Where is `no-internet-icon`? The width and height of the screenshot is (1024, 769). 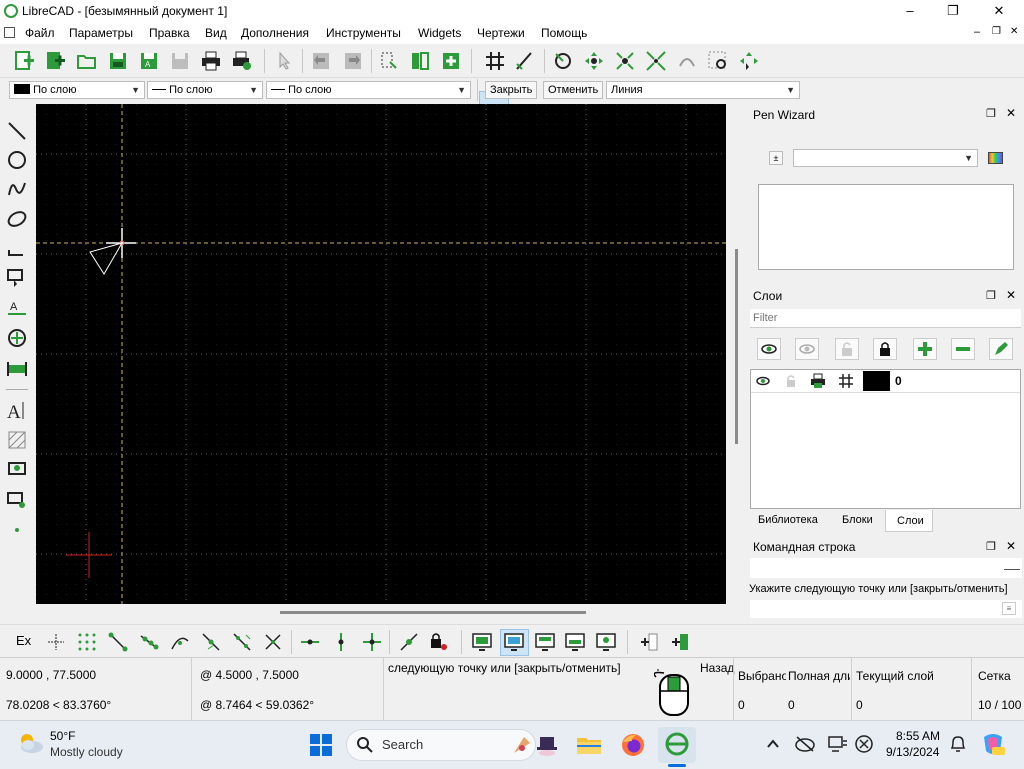
no-internet-icon is located at coordinates (805, 744).